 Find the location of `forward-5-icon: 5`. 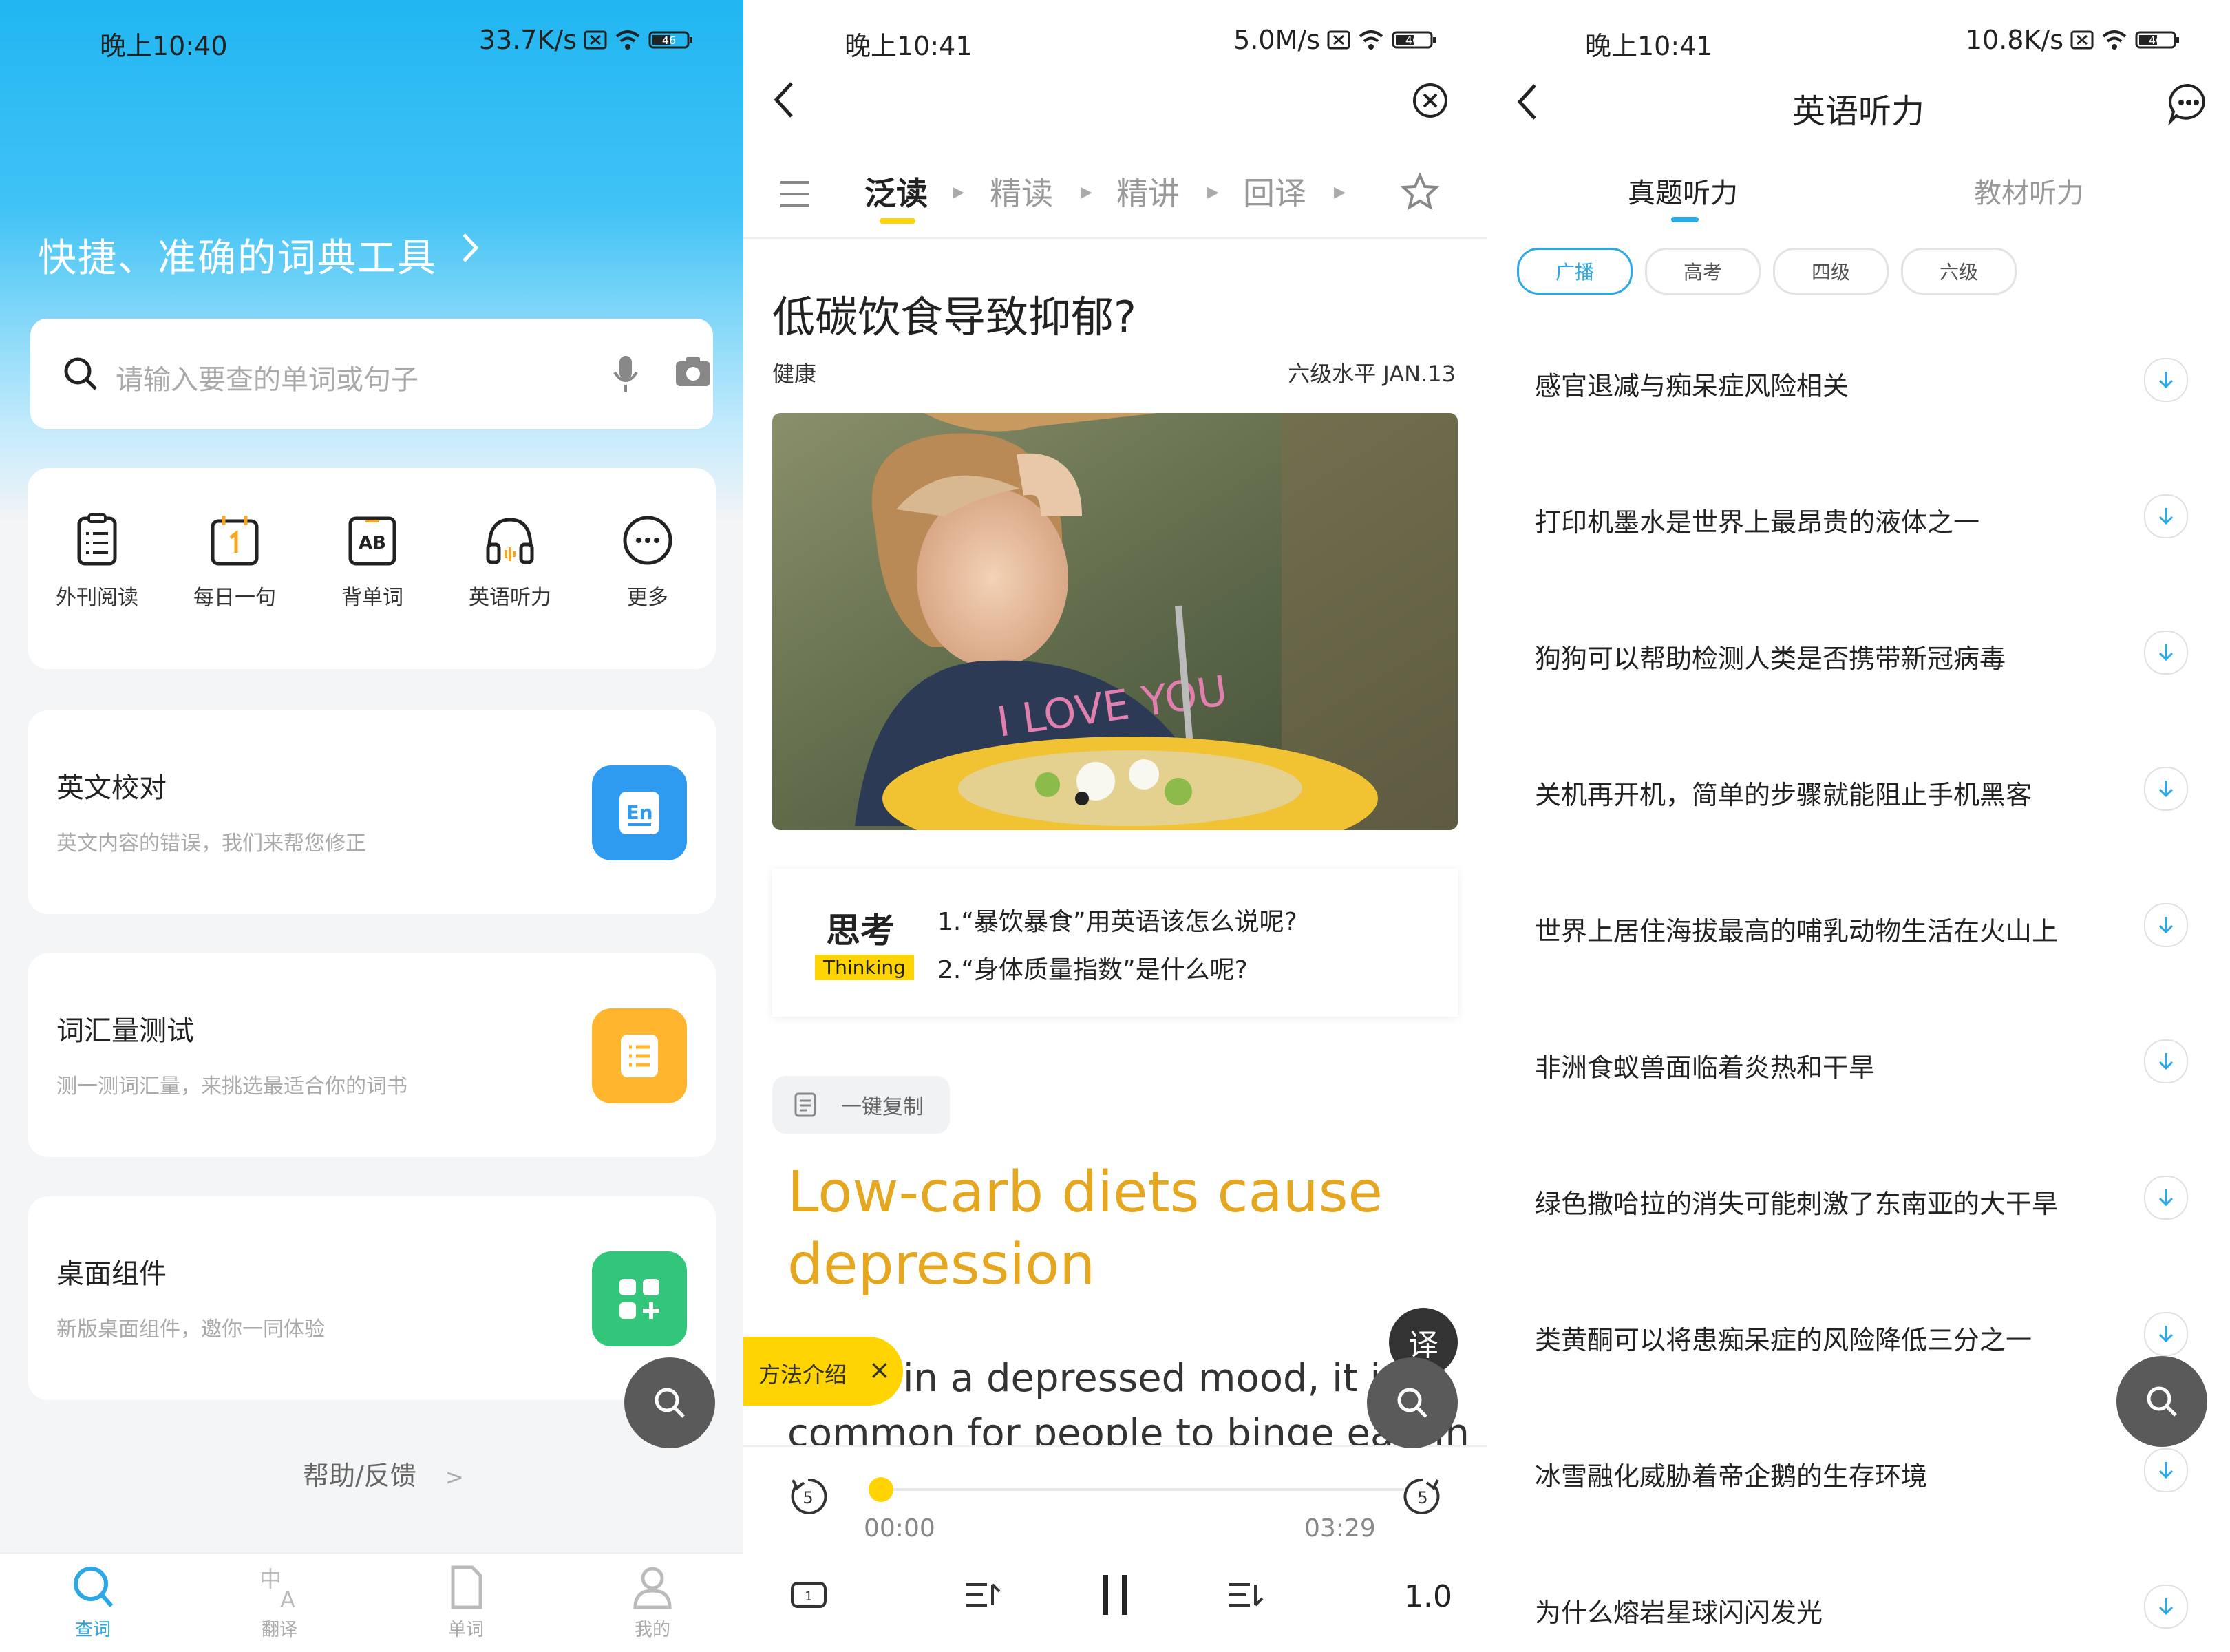

forward-5-icon: 5 is located at coordinates (1423, 1496).